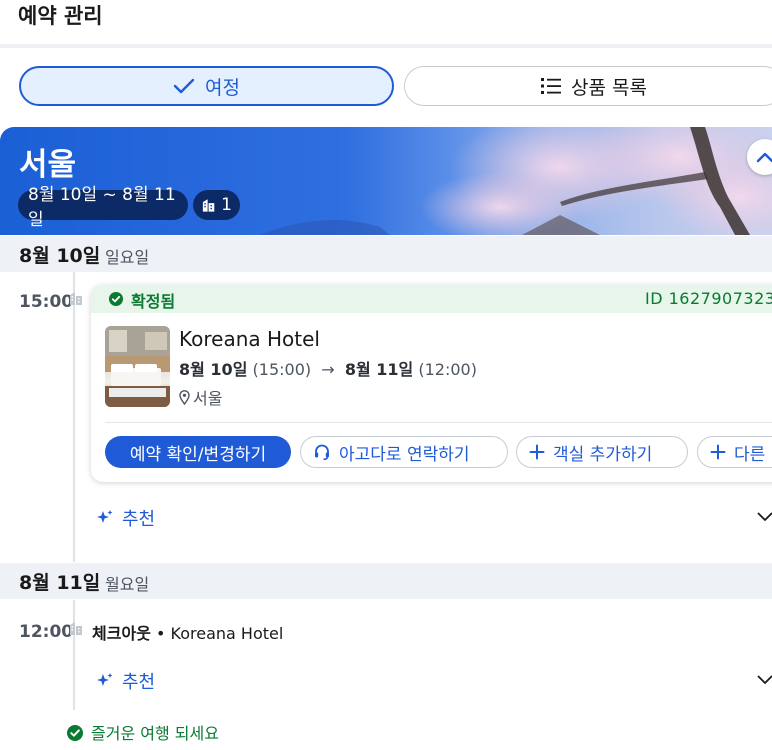 This screenshot has height=750, width=772. I want to click on checkout-event: 체크아웃 • Koreana Hotel, so click(187, 632).